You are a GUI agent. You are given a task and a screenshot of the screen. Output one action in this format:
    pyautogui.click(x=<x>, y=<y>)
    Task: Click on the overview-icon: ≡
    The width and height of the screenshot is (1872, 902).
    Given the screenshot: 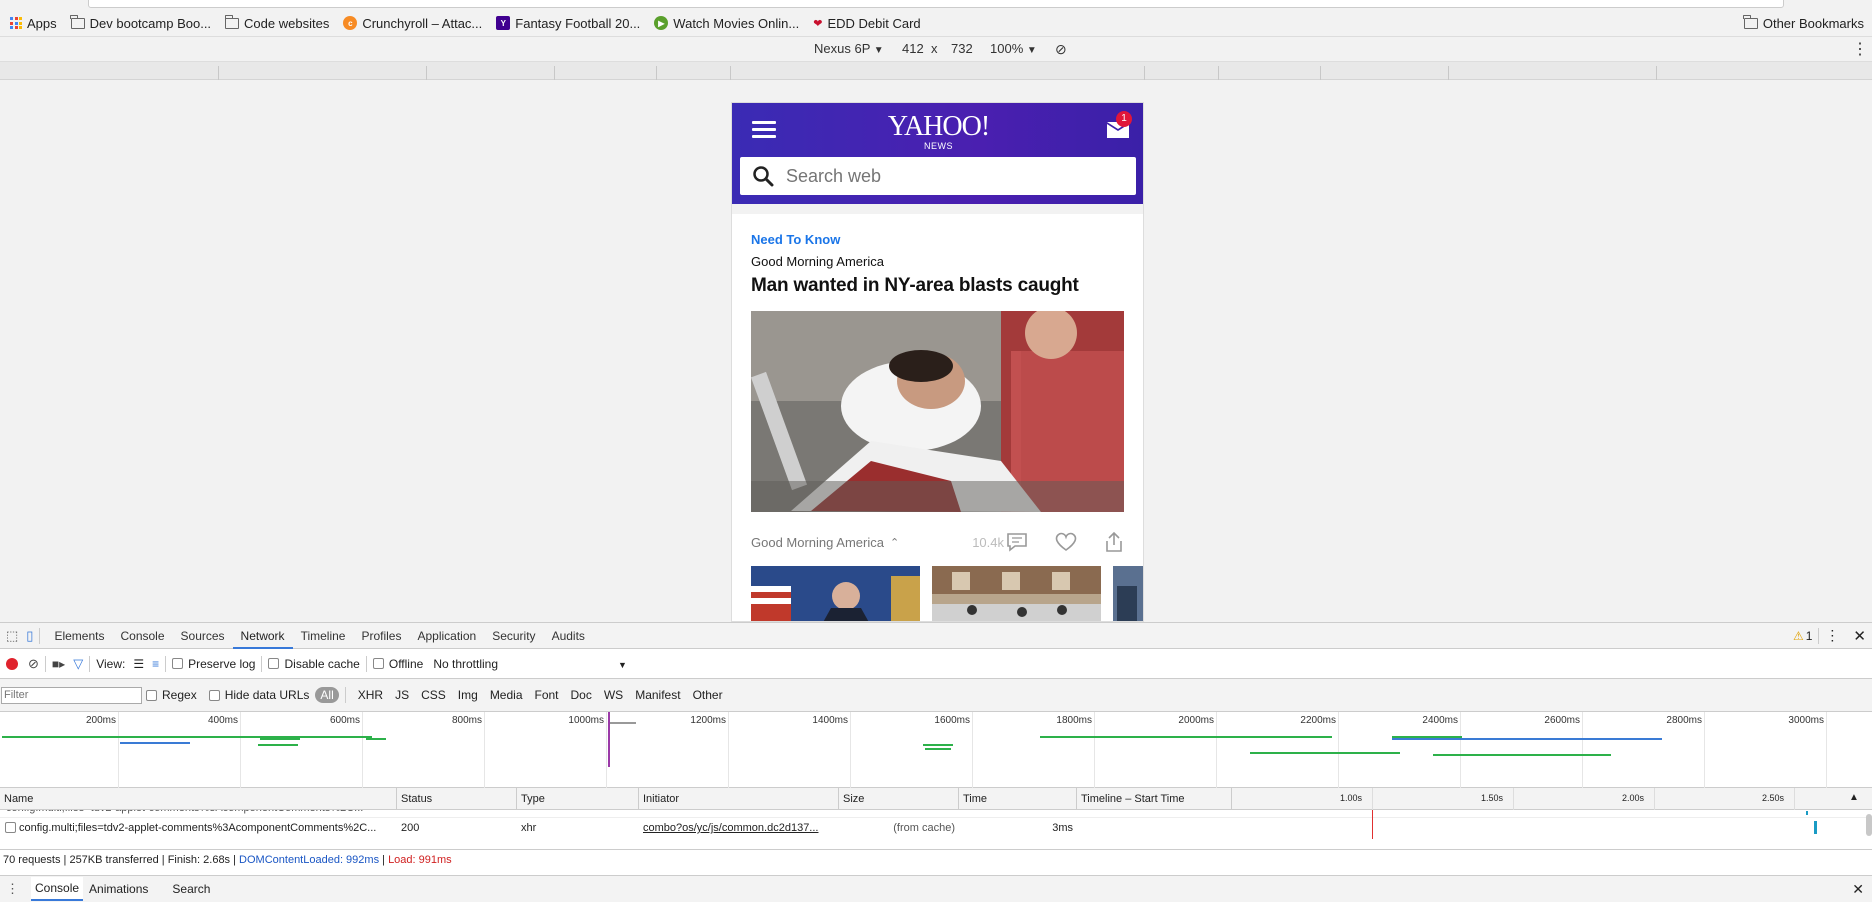 What is the action you would take?
    pyautogui.click(x=155, y=664)
    